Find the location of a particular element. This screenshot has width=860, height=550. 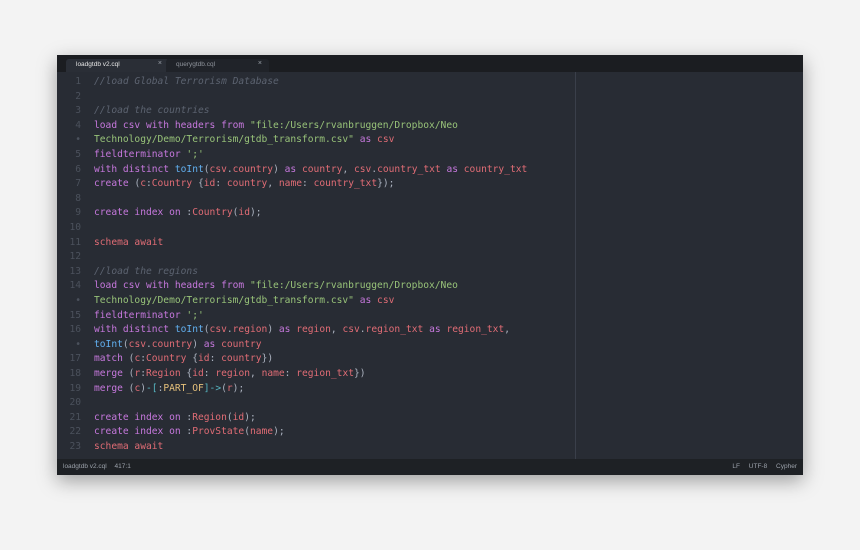

code-line: 19 merge (c)-[:PART_OF]->(r); is located at coordinates (430, 389).